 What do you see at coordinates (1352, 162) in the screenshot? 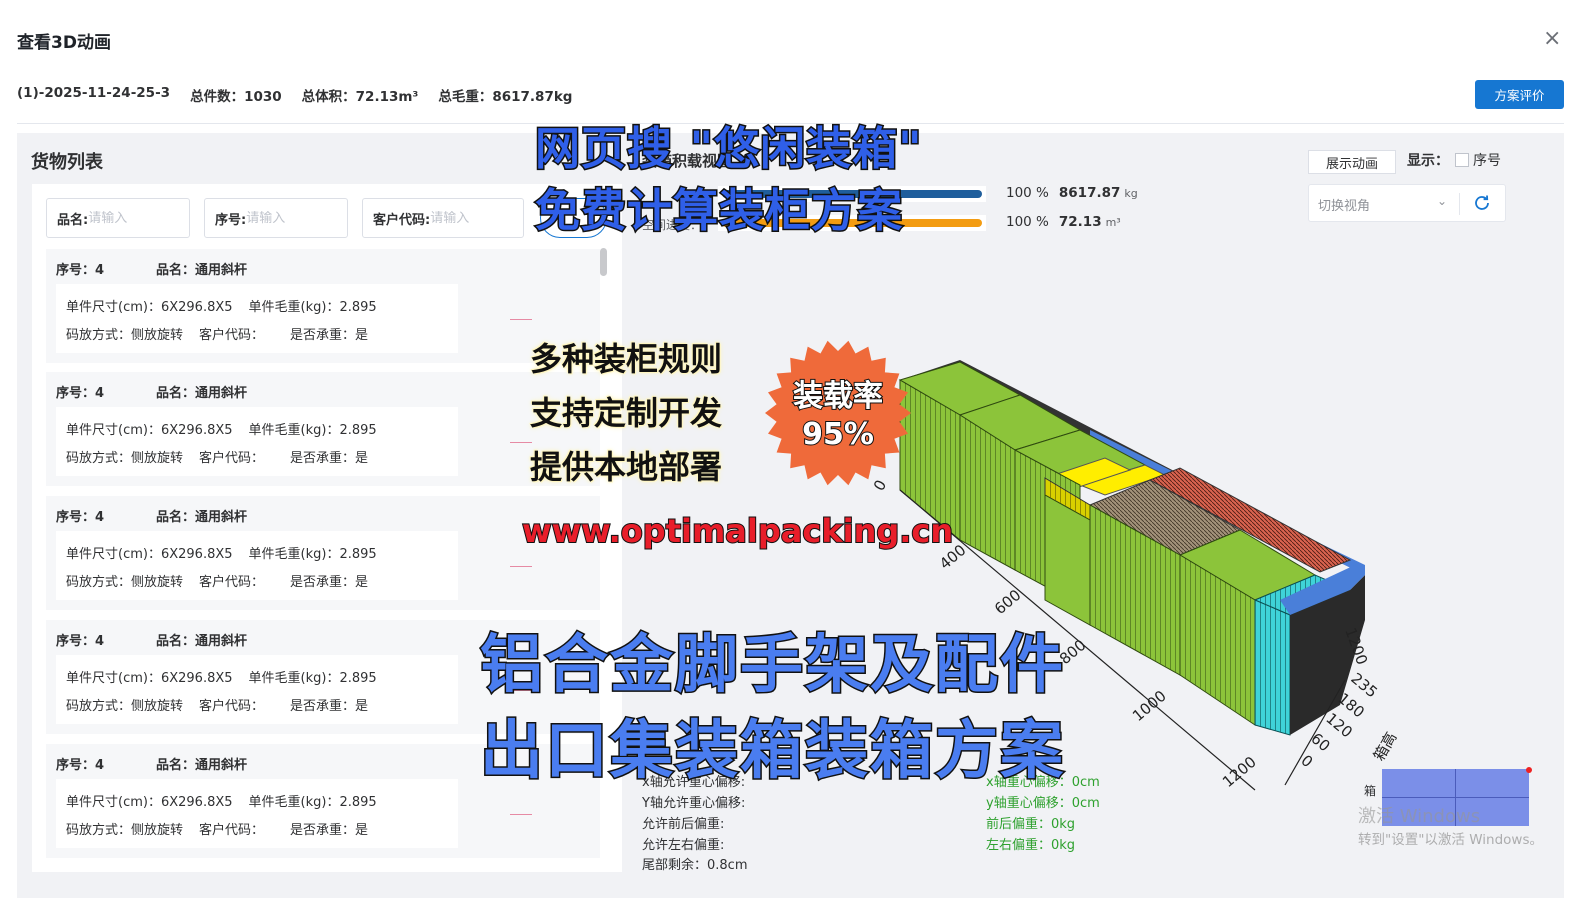
I see `show-animation-button: 展示动画` at bounding box center [1352, 162].